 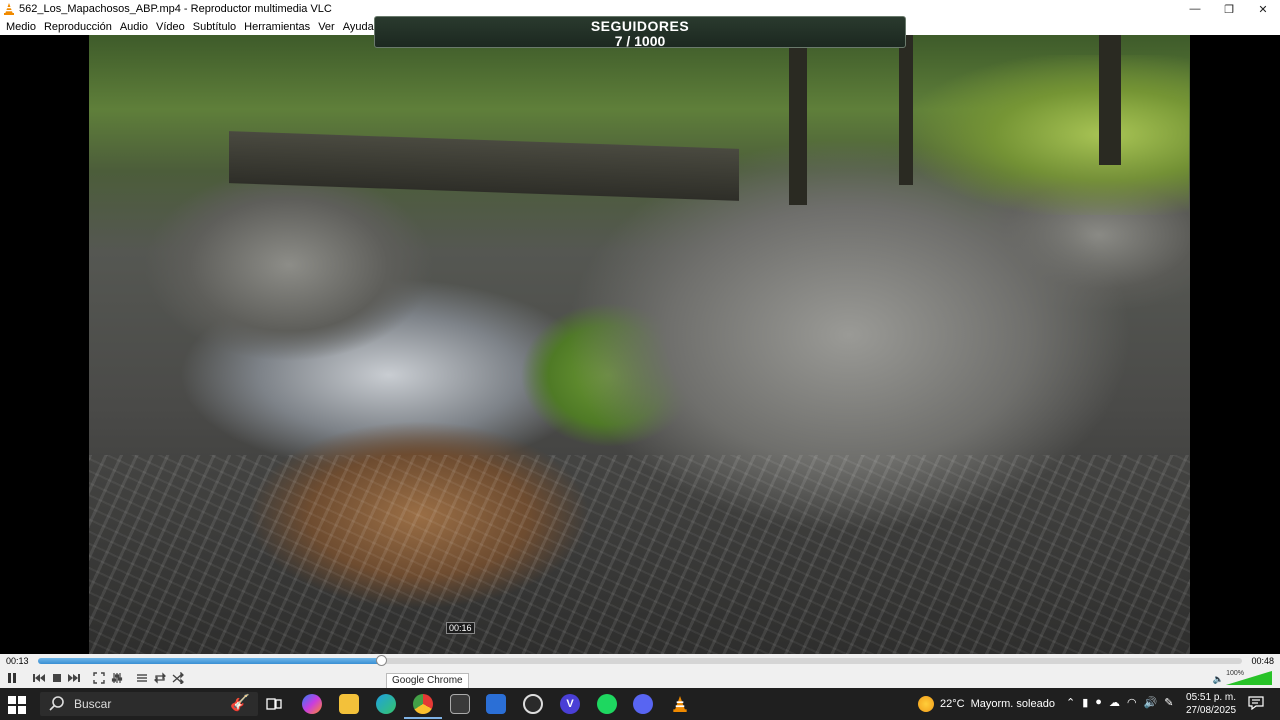 I want to click on meet-now-icon: ●, so click(x=1098, y=702).